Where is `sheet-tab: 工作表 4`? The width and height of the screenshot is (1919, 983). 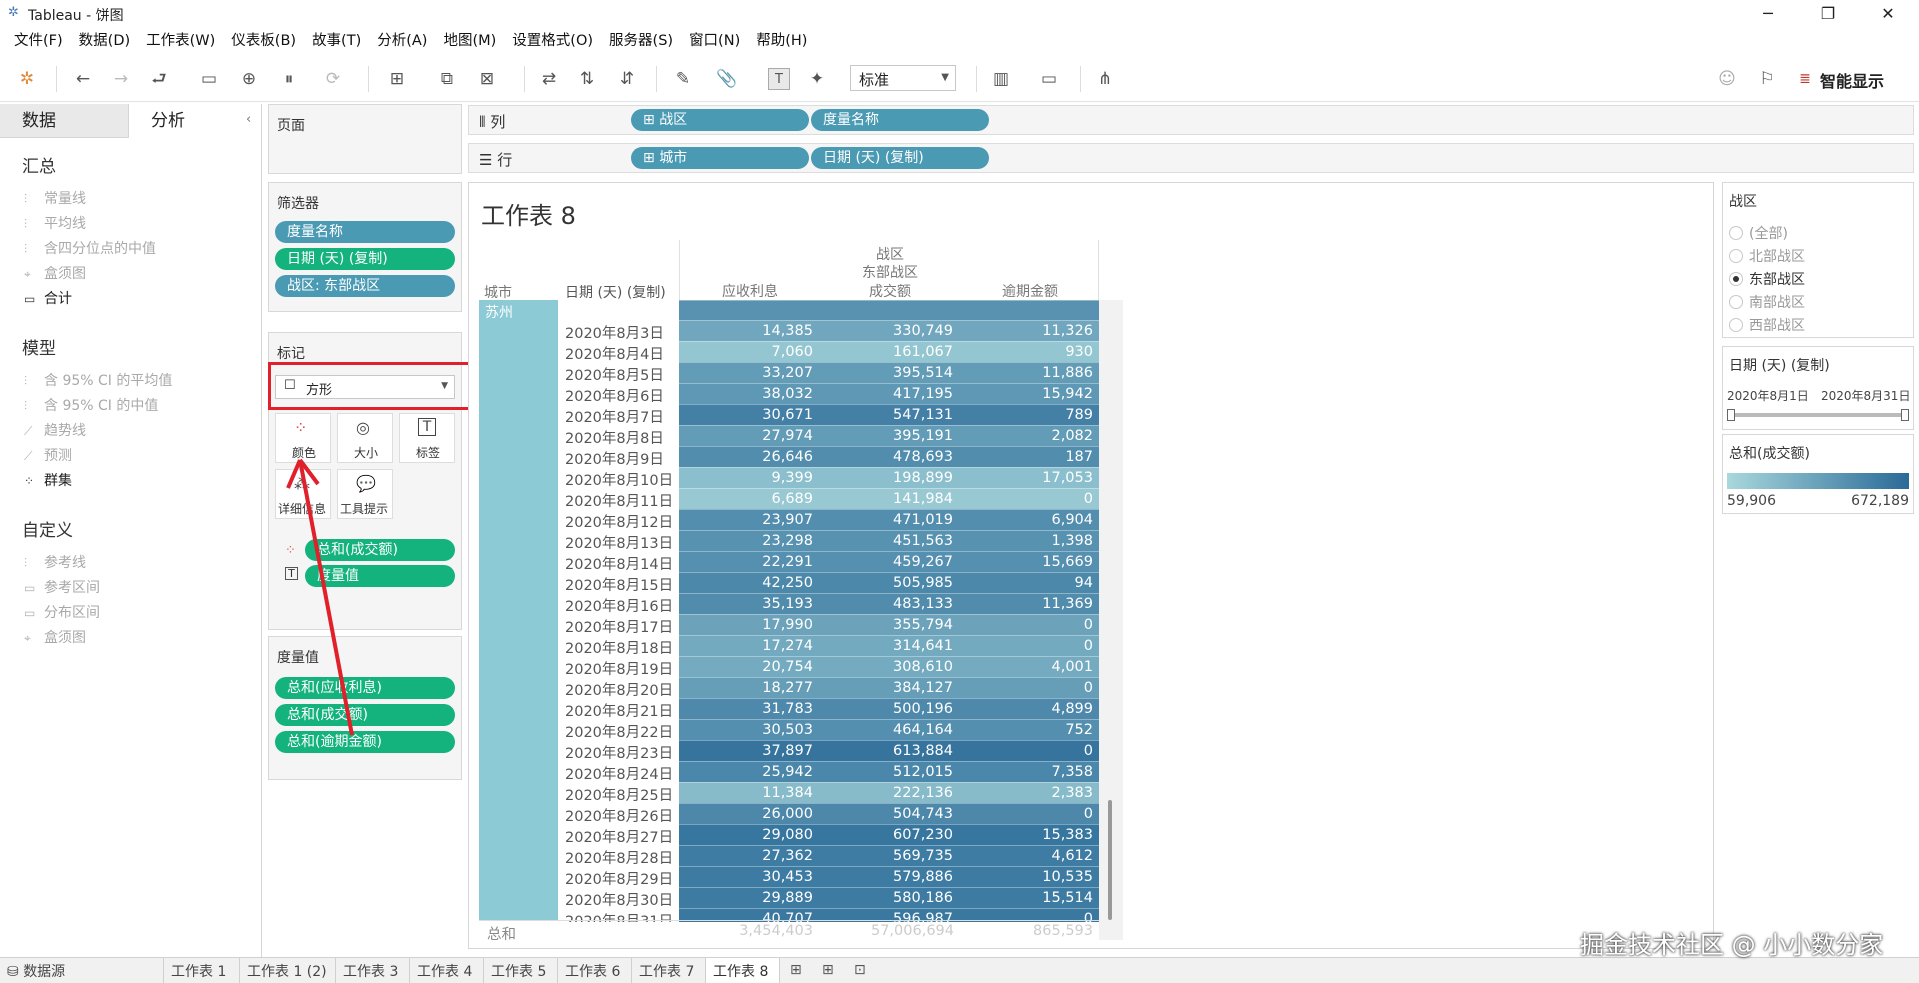 sheet-tab: 工作表 4 is located at coordinates (447, 970).